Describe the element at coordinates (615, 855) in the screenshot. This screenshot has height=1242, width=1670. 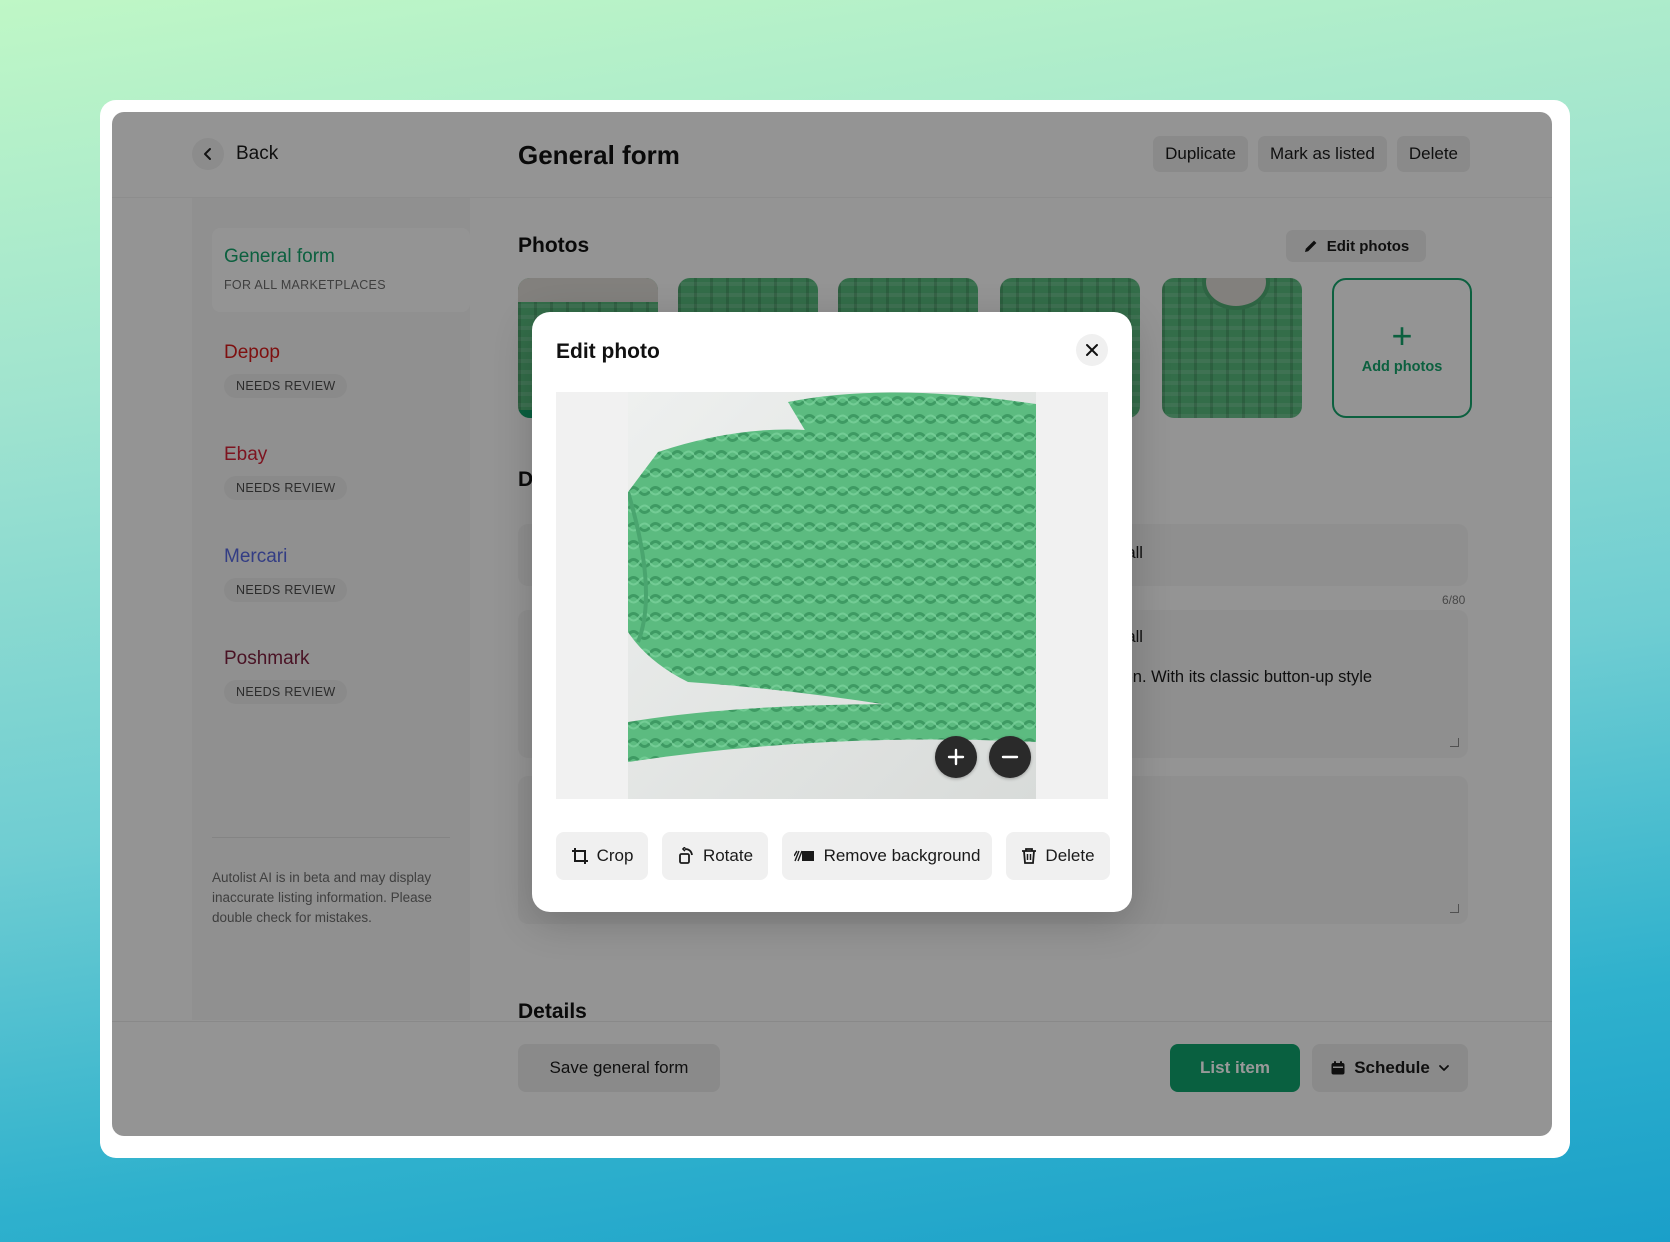
I see `crop-label: Crop` at that location.